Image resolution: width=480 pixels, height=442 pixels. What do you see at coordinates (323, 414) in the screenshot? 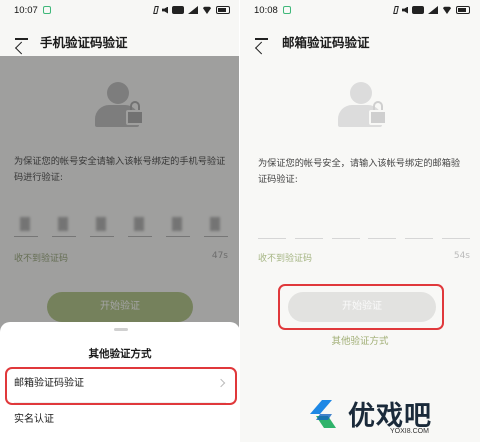
I see `brand-logo-icon` at bounding box center [323, 414].